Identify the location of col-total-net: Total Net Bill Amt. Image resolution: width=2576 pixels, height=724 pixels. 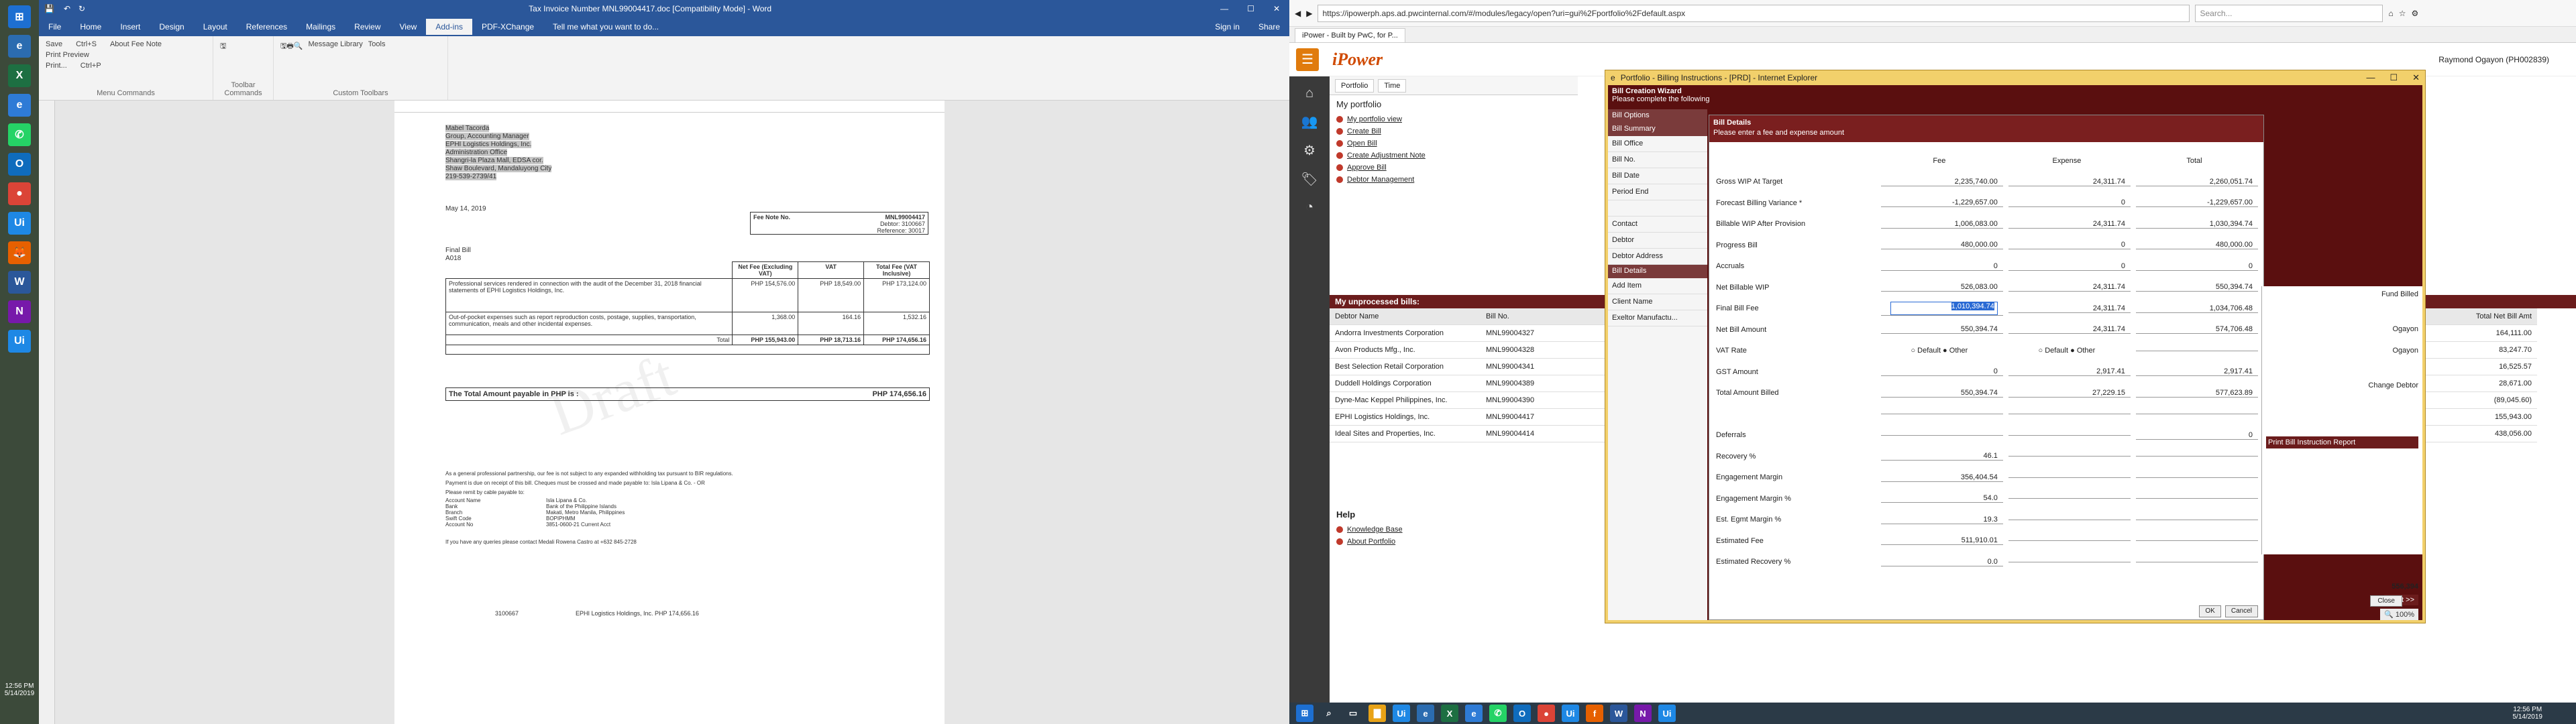
(2483, 316).